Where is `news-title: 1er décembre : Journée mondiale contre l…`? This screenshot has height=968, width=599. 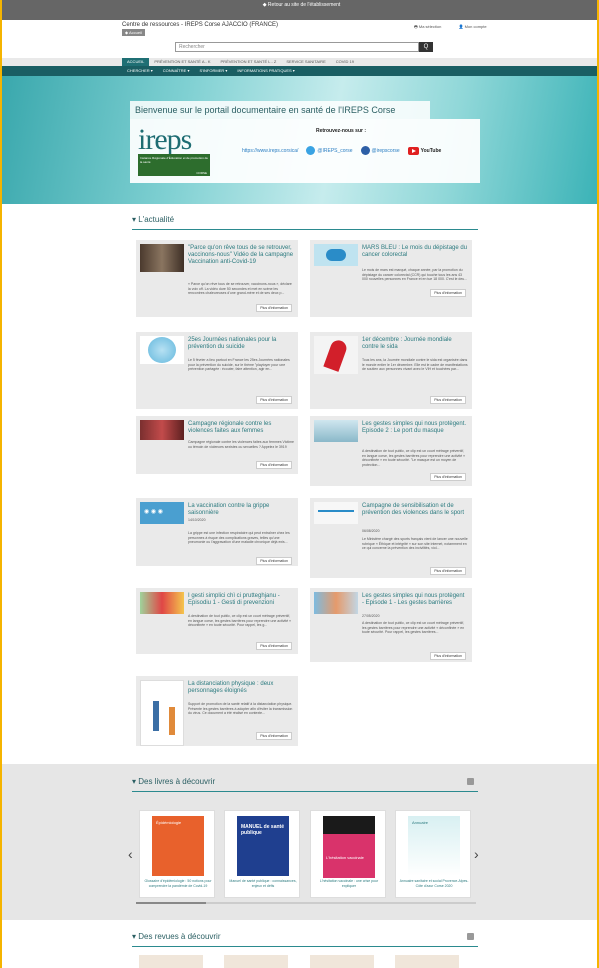
news-title: 1er décembre : Journée mondiale contre l… is located at coordinates (415, 344).